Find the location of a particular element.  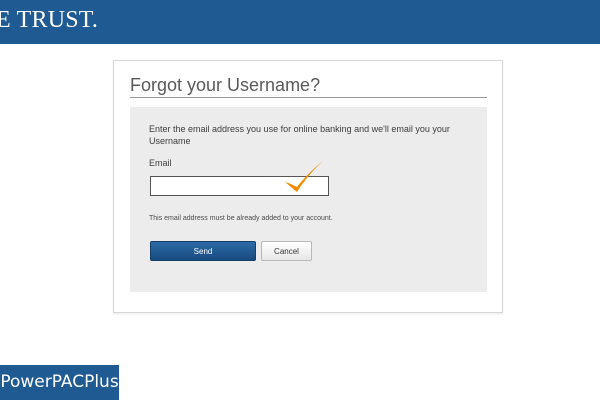

checkmark-icon is located at coordinates (304, 176).